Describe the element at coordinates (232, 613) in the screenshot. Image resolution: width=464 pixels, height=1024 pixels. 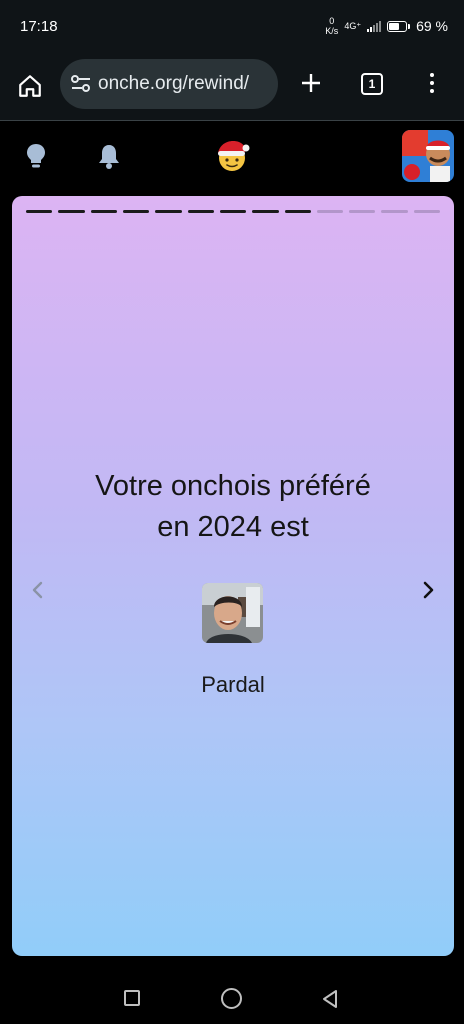
I see `favorite-user-avatar` at that location.